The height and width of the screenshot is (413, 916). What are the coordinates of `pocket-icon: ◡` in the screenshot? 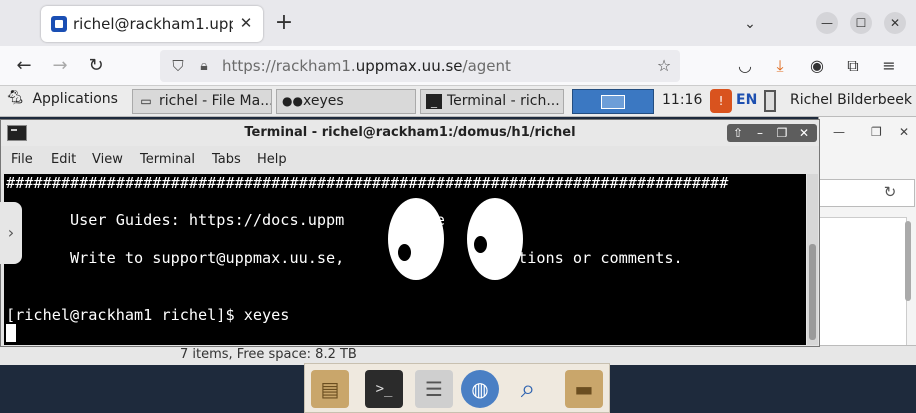 It's located at (745, 66).